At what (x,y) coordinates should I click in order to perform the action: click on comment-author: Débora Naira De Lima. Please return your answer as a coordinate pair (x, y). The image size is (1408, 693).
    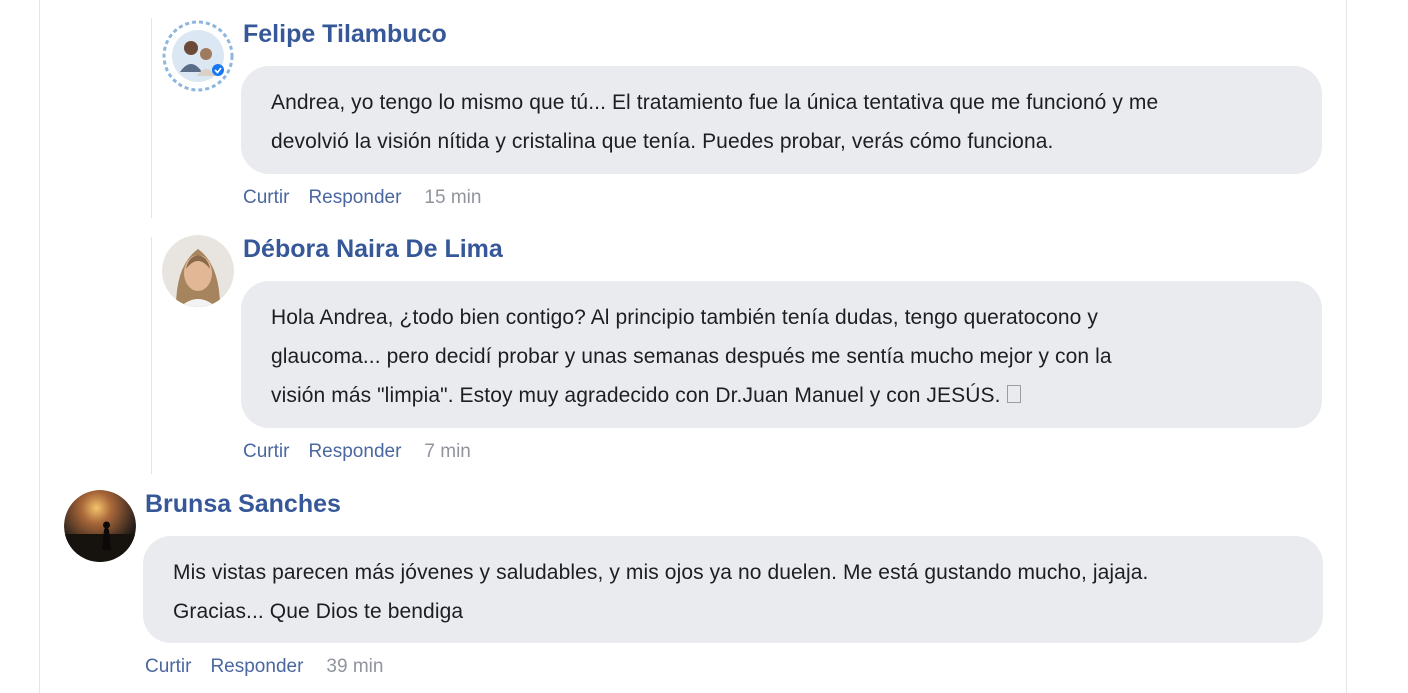
    Looking at the image, I should click on (373, 249).